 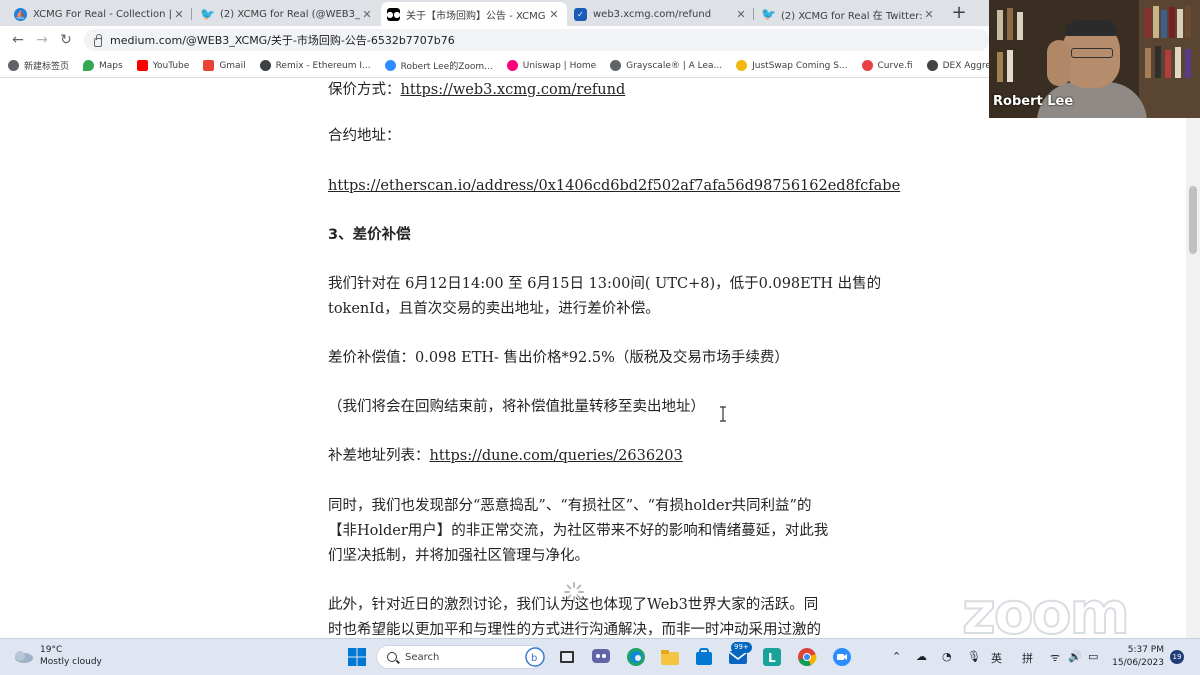 What do you see at coordinates (932, 65) in the screenshot?
I see `dex-aggregator-icon` at bounding box center [932, 65].